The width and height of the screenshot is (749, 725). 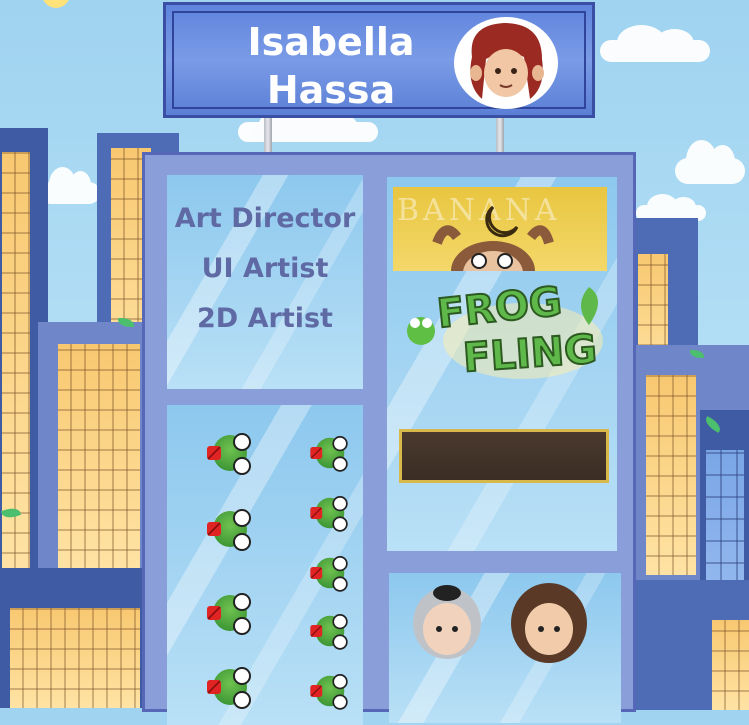 What do you see at coordinates (265, 218) in the screenshot?
I see `role-art-director: Art Director` at bounding box center [265, 218].